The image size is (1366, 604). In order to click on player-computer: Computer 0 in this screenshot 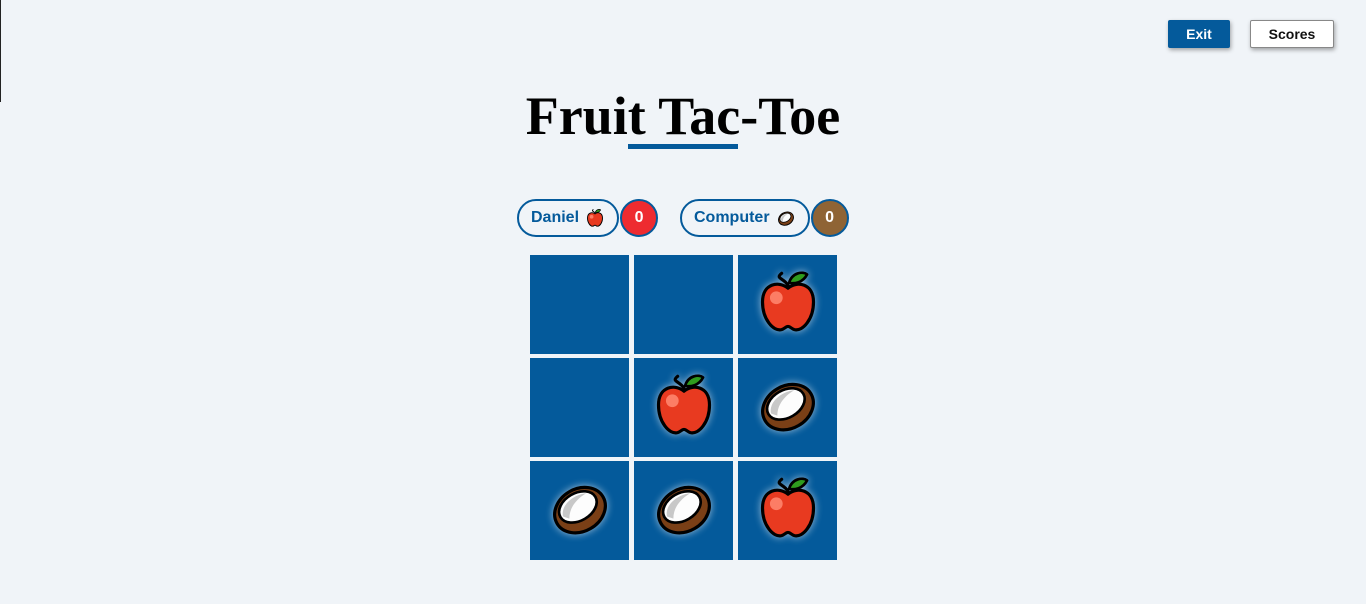, I will do `click(764, 218)`.